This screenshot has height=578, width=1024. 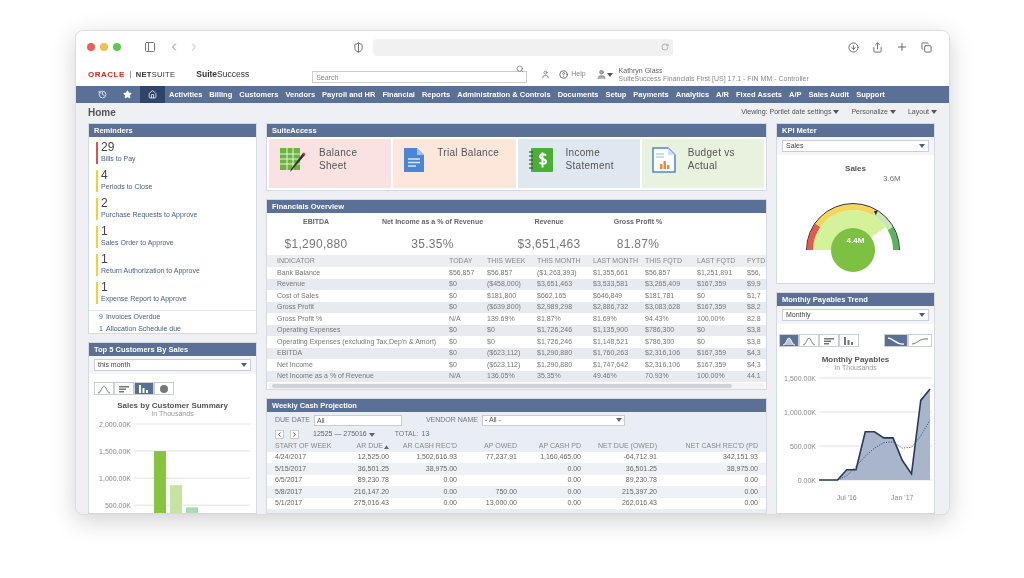 I want to click on sidebar-icon, so click(x=150, y=47).